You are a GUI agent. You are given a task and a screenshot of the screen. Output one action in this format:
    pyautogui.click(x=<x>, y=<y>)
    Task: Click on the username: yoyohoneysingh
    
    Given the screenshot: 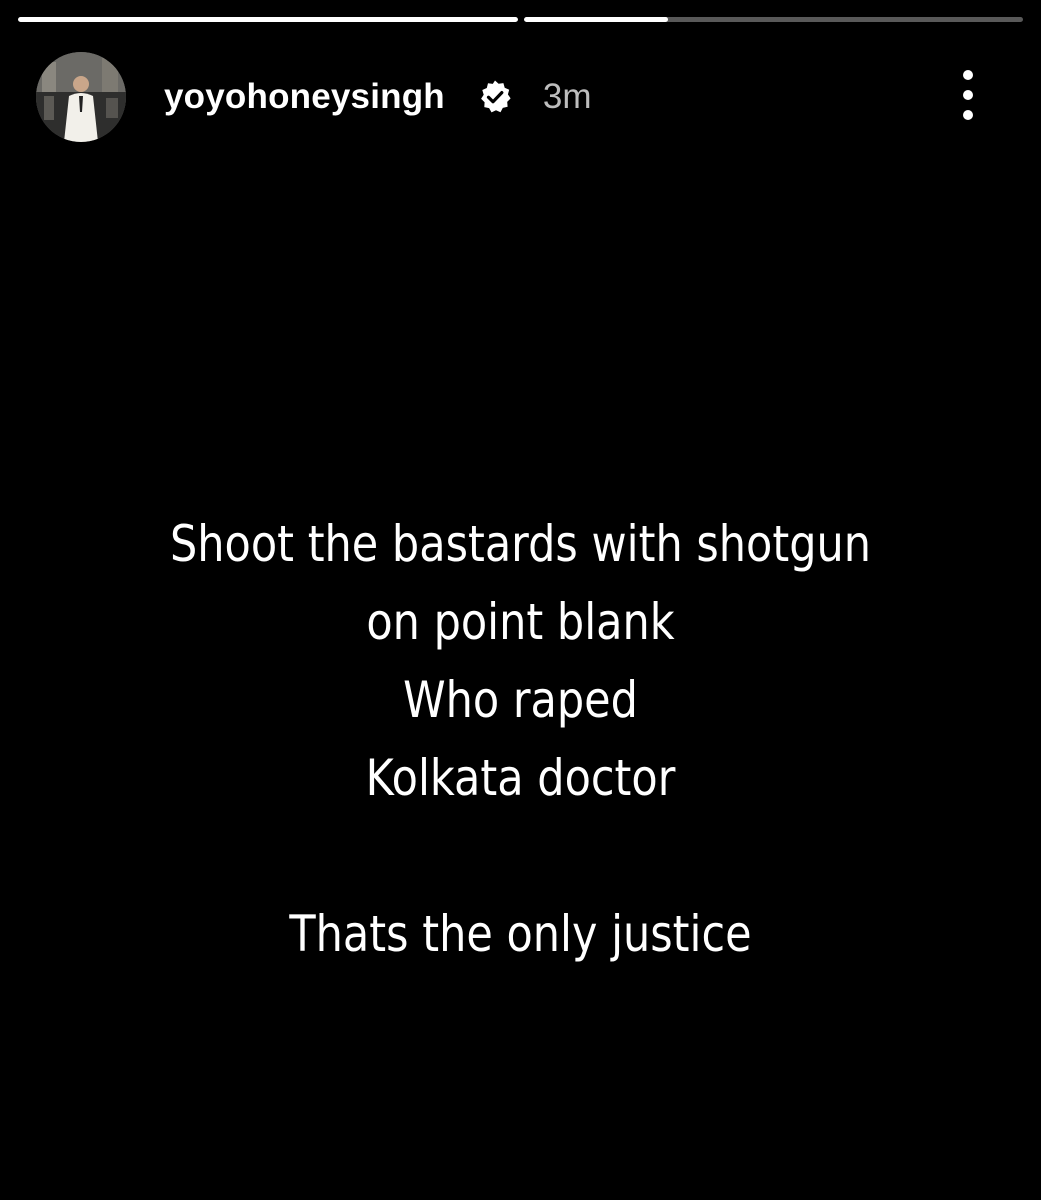 What is the action you would take?
    pyautogui.click(x=304, y=97)
    